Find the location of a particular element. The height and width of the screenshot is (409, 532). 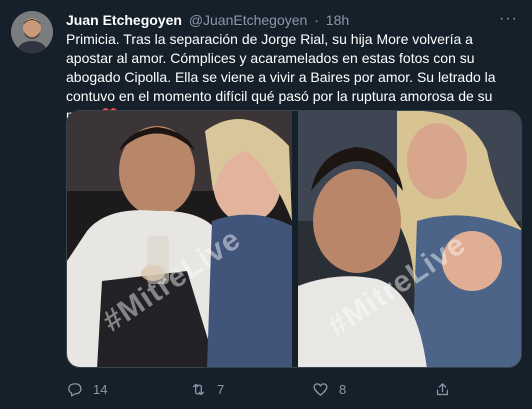

share-button is located at coordinates (442, 389).